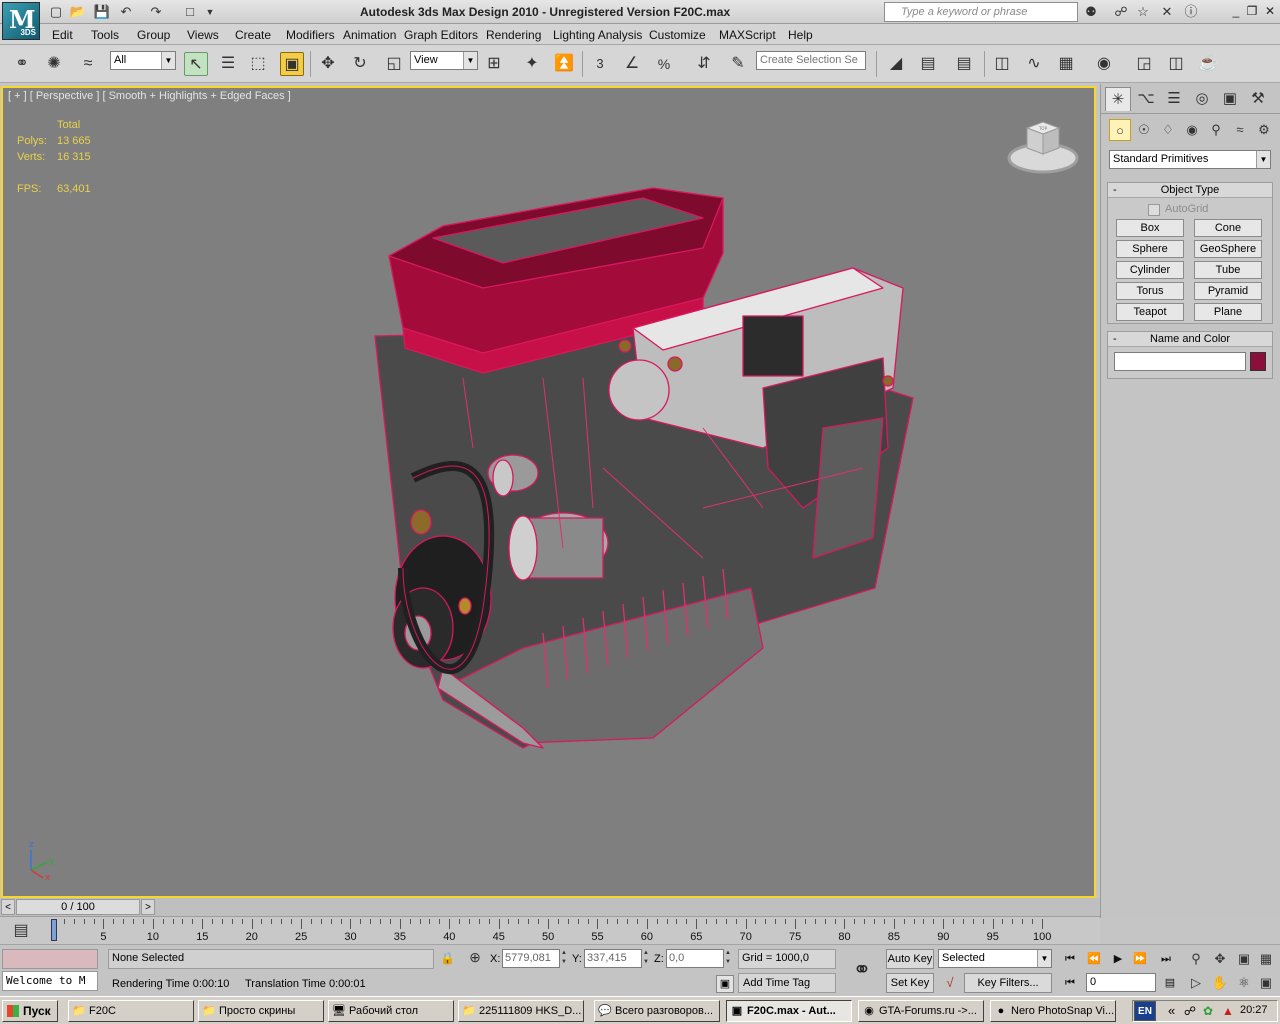  Describe the element at coordinates (62, 35) in the screenshot. I see `menu-edit: Edit` at that location.